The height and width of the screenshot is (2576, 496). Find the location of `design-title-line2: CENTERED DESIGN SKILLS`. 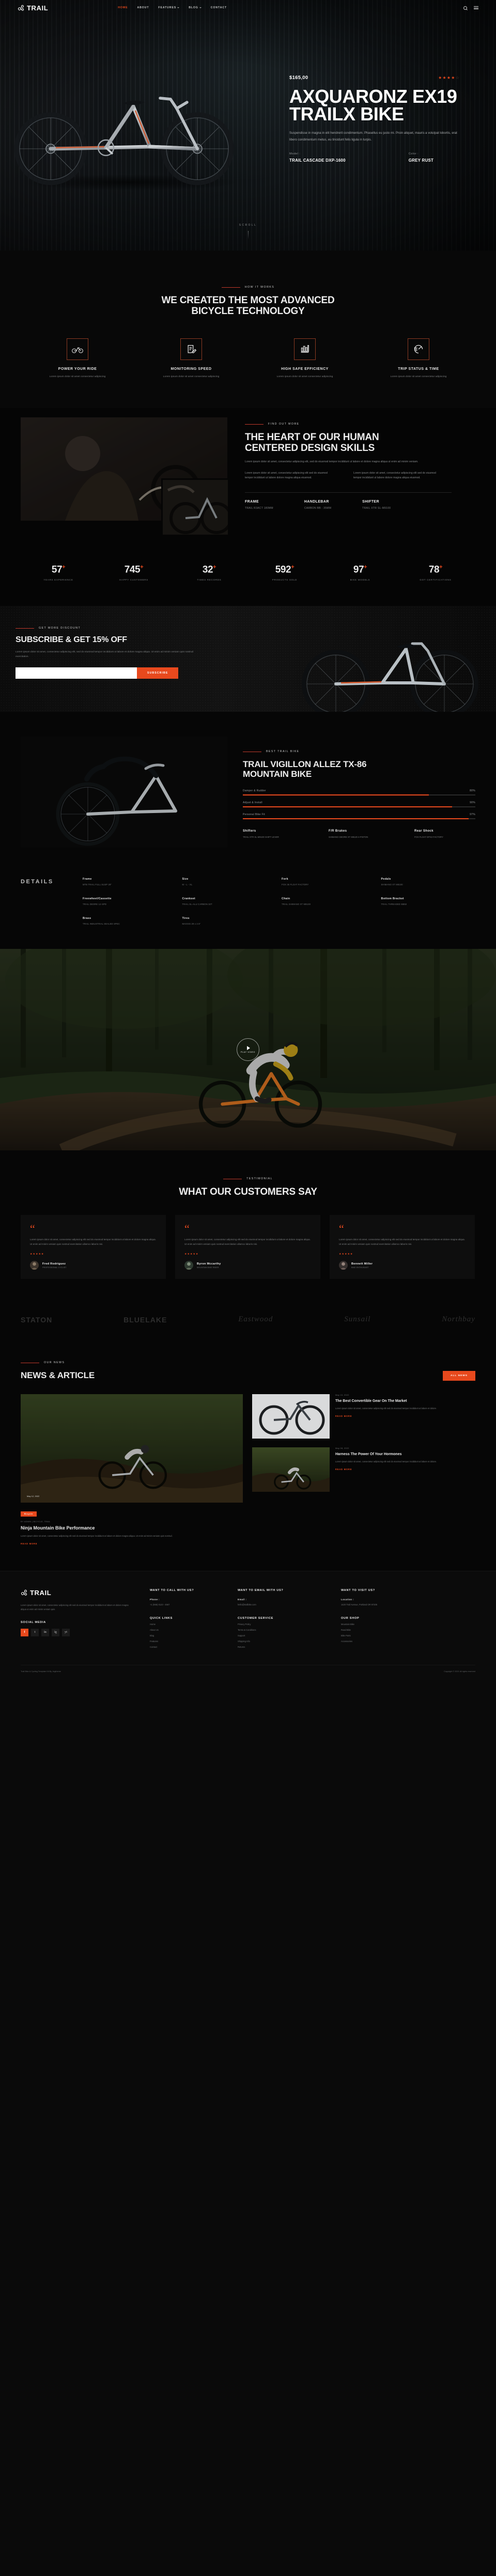

design-title-line2: CENTERED DESIGN SKILLS is located at coordinates (310, 449).